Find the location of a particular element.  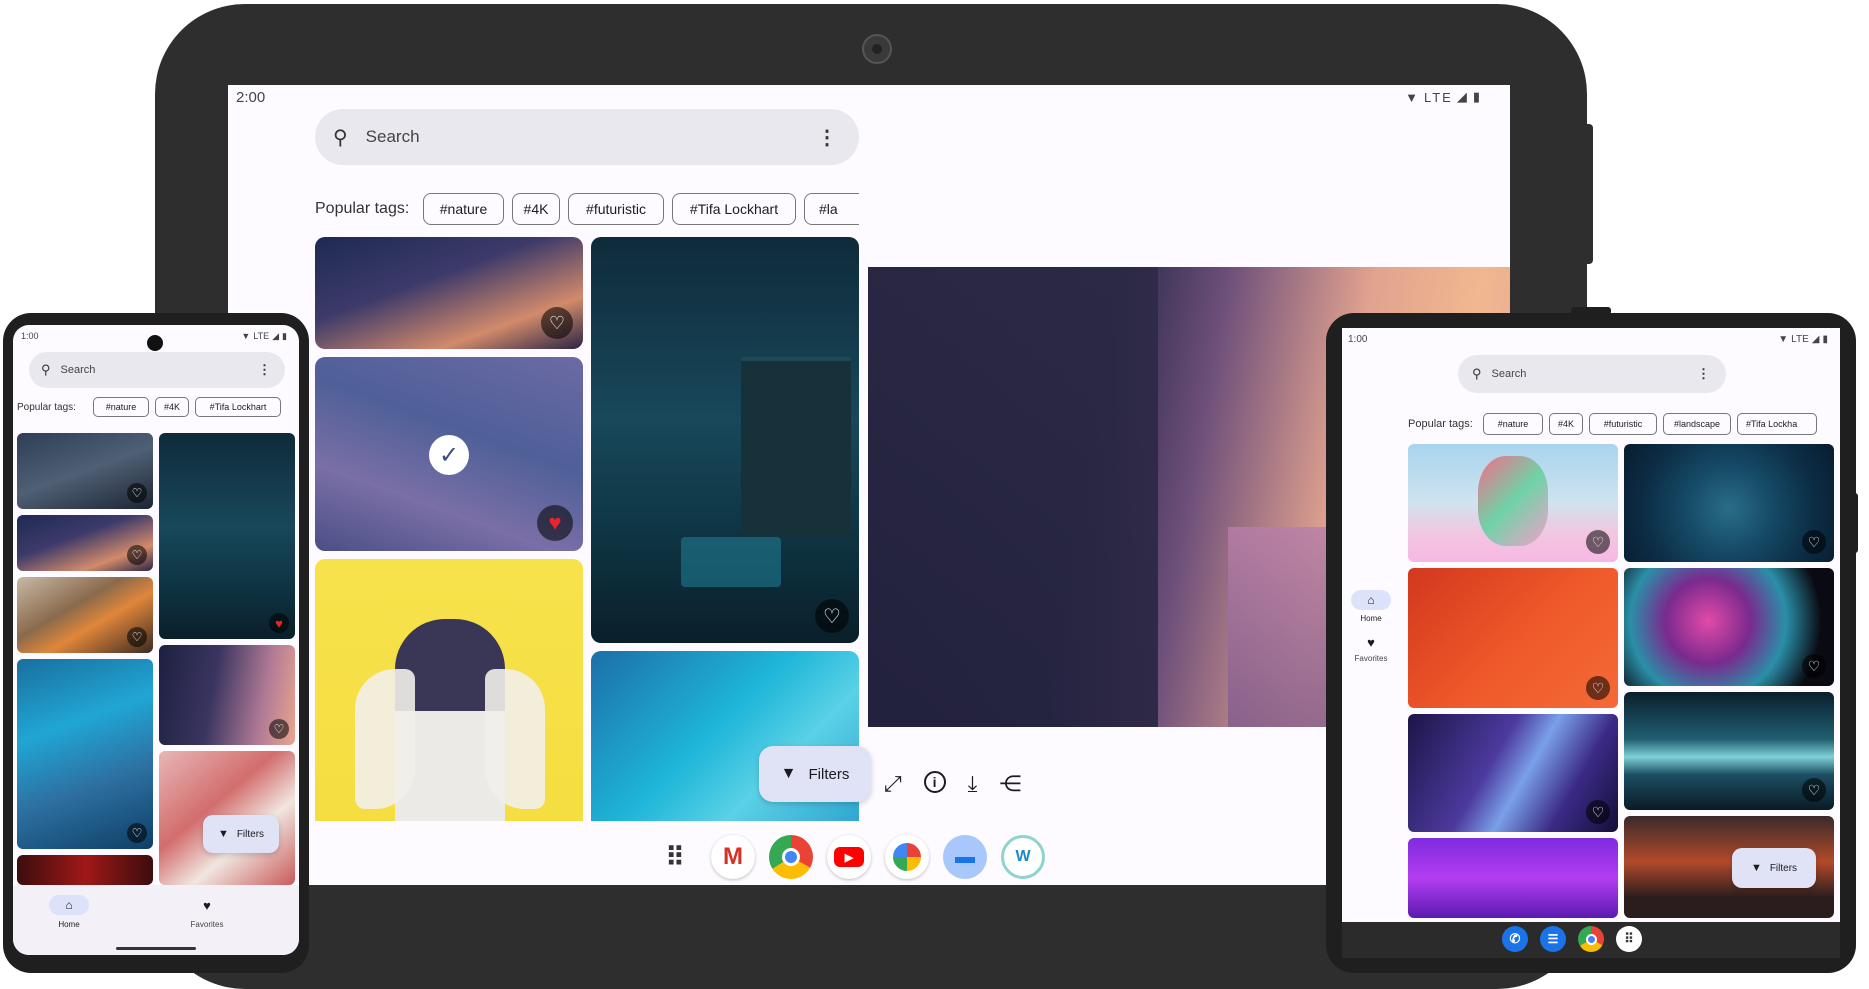

messages-icon: ☰ is located at coordinates (1553, 939).